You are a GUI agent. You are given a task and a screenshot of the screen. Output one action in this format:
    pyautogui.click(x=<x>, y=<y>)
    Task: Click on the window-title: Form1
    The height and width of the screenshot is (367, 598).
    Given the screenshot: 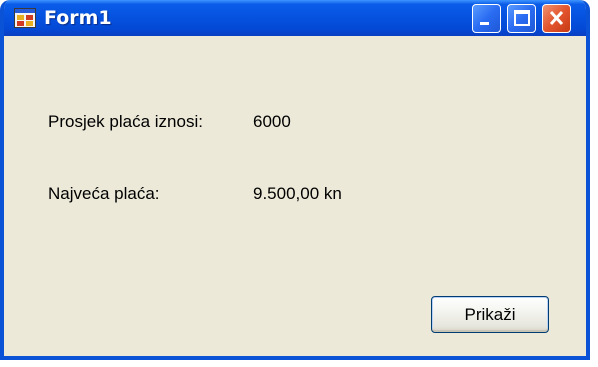 What is the action you would take?
    pyautogui.click(x=78, y=18)
    